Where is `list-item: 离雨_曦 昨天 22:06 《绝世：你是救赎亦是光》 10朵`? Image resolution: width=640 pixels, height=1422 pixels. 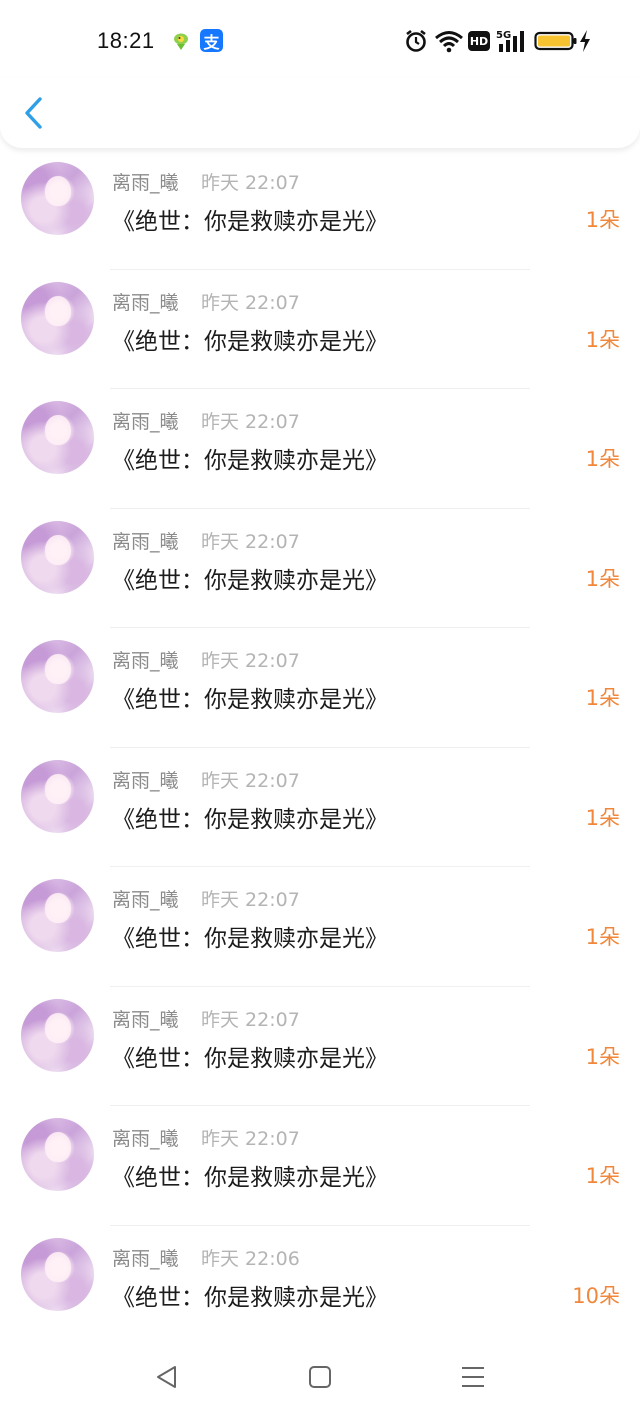
list-item: 离雨_曦 昨天 22:06 《绝世：你是救赎亦是光》 10朵 is located at coordinates (320, 1285).